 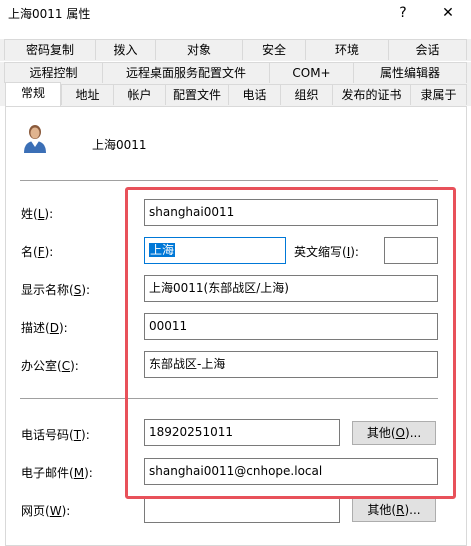 I want to click on user-display-name: 上海0011, so click(x=119, y=145).